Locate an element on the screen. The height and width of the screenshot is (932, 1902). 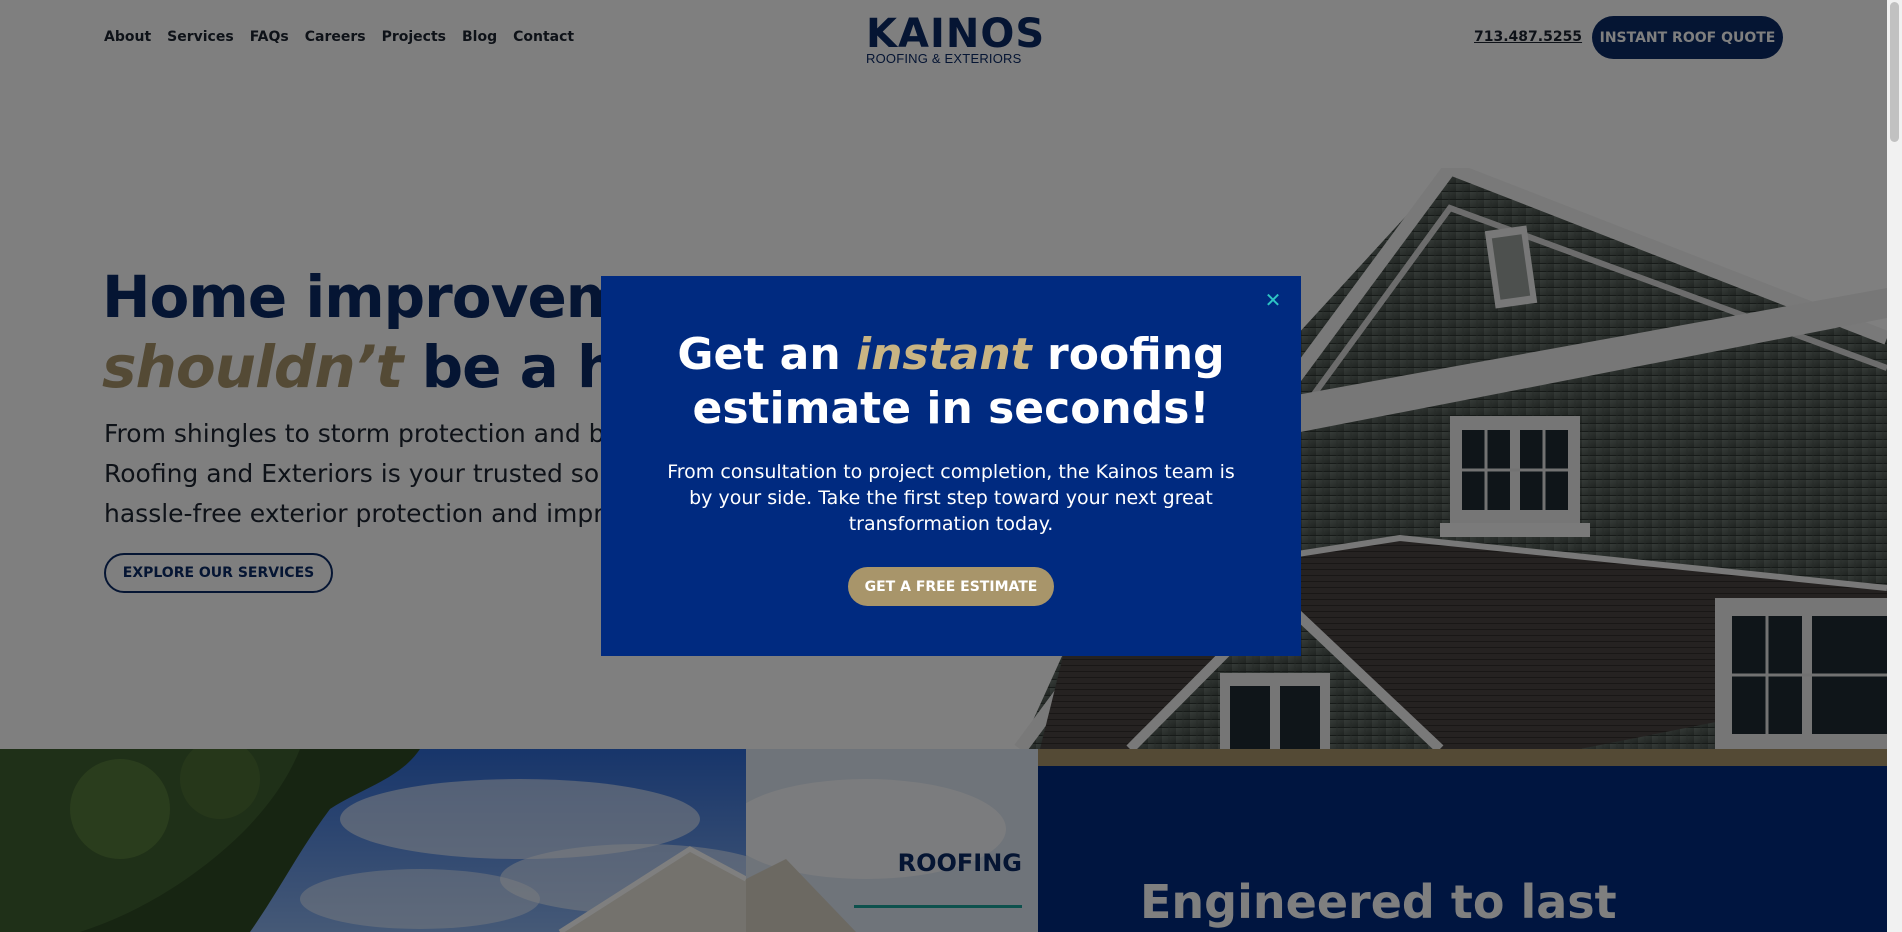
close-icon: ✕ is located at coordinates (1273, 300).